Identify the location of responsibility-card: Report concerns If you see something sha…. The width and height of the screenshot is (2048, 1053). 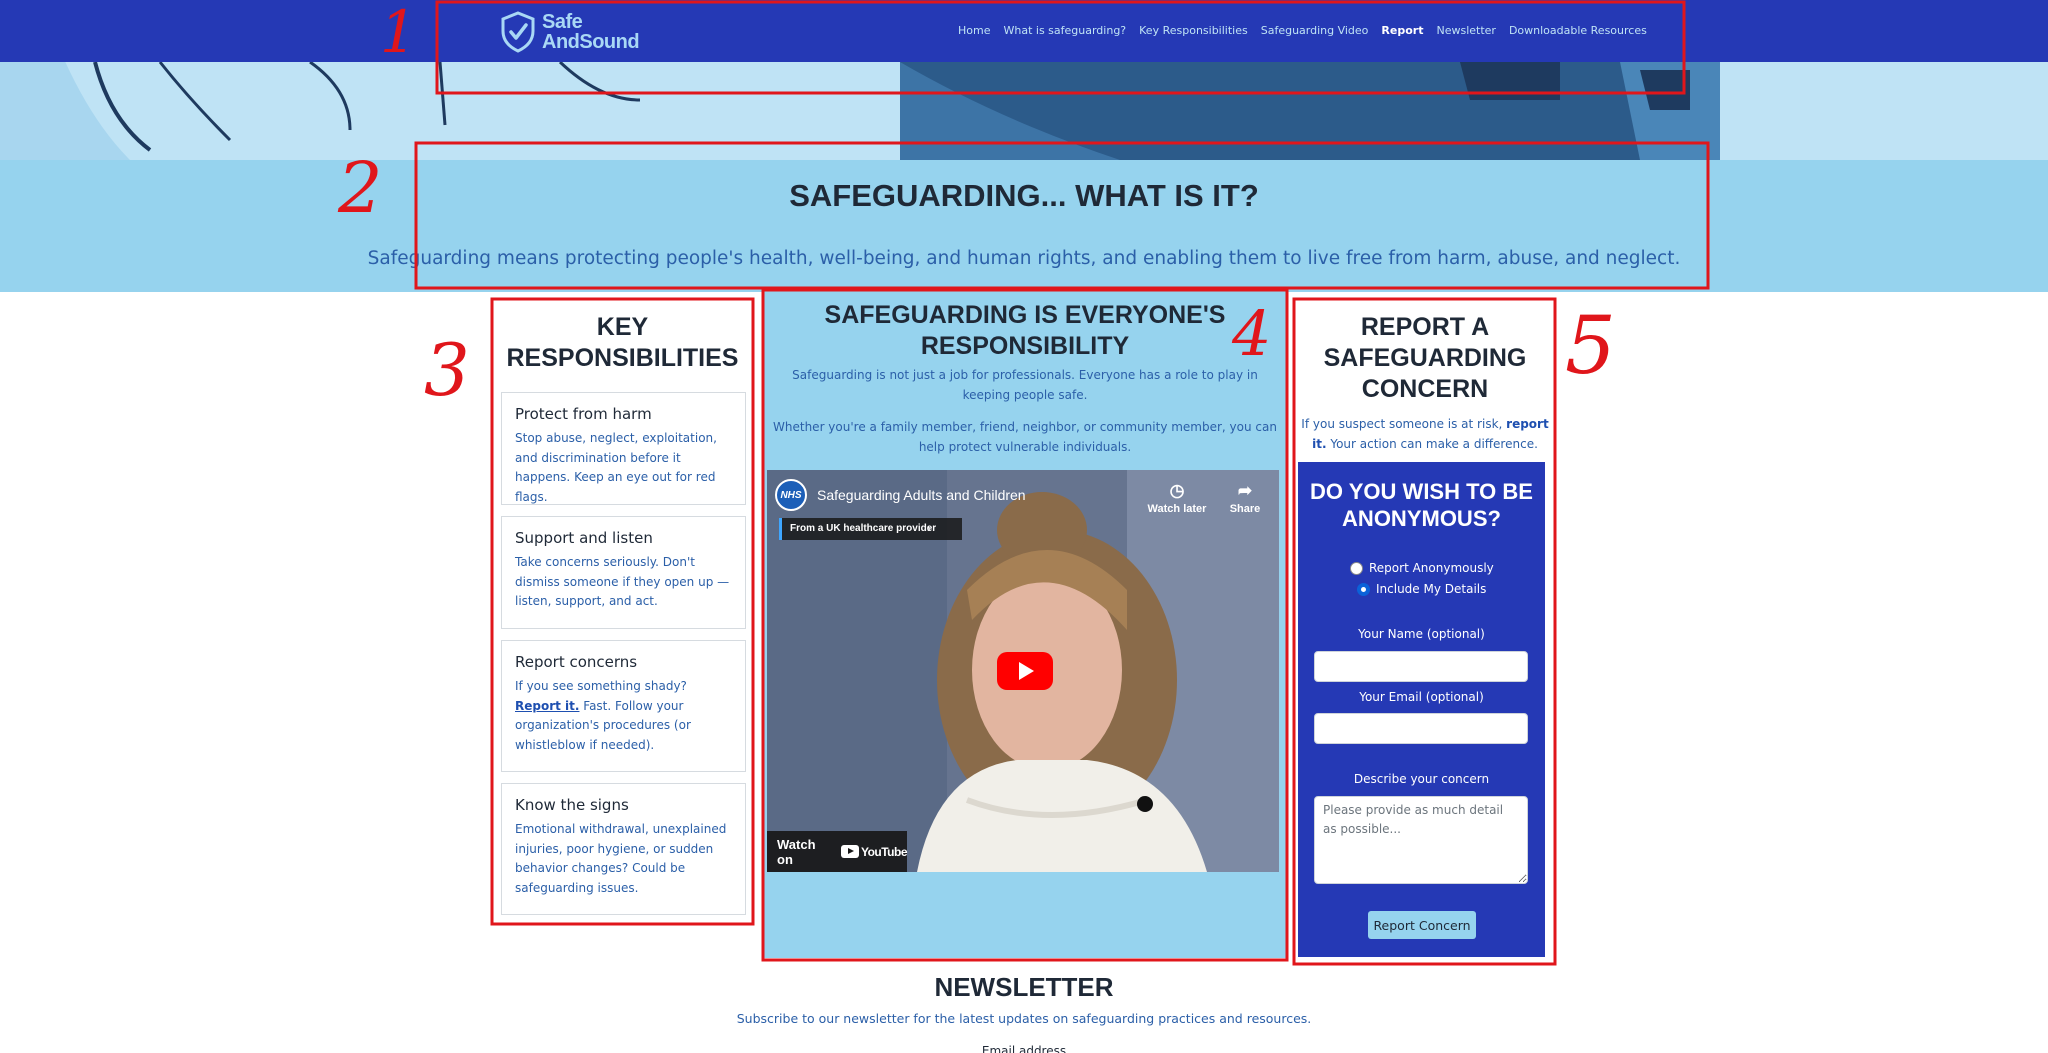
(623, 706).